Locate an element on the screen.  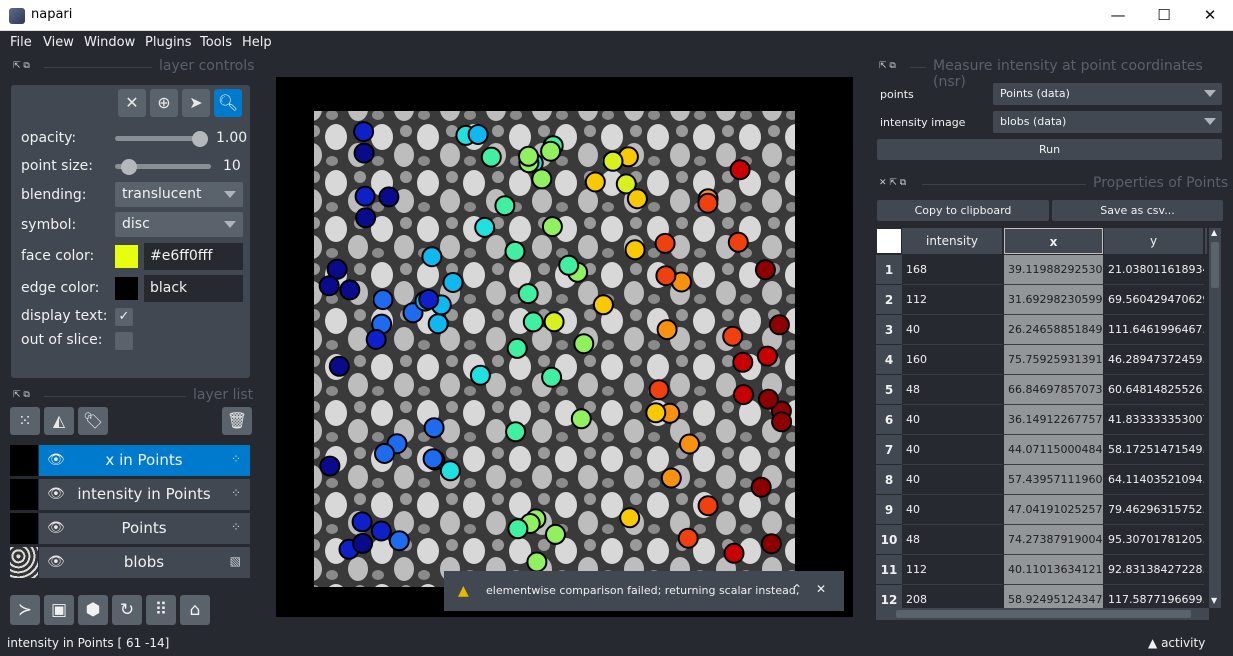
row-header: 7 is located at coordinates (889, 450).